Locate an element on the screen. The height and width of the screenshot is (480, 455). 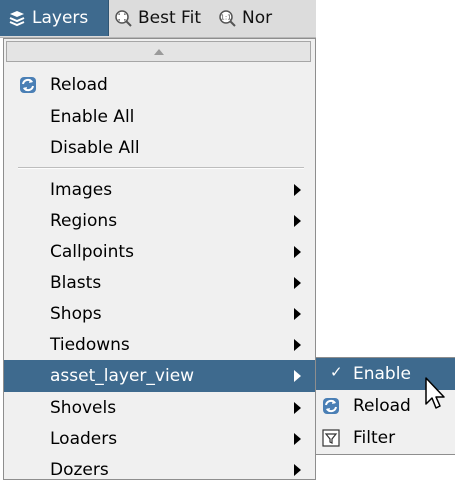
toolbar: Layers Best Fit 1:1 Nor is located at coordinates (158, 19).